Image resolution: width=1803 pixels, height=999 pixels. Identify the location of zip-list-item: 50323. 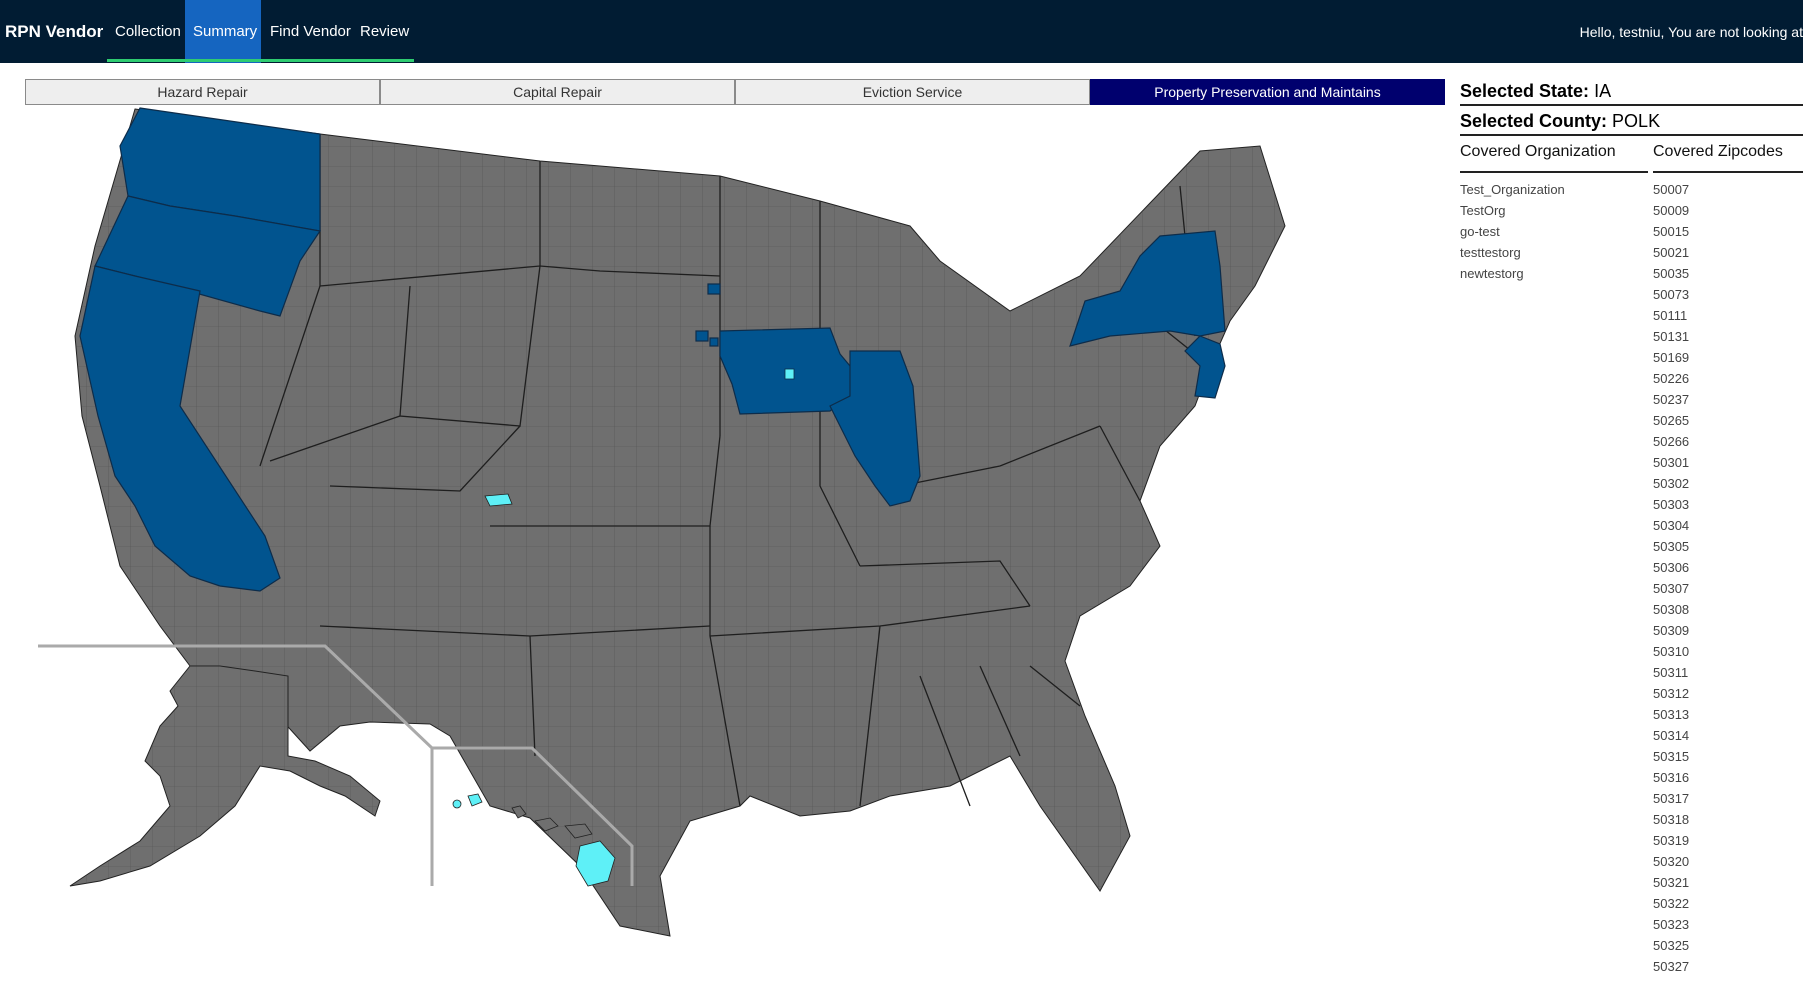
(1671, 924).